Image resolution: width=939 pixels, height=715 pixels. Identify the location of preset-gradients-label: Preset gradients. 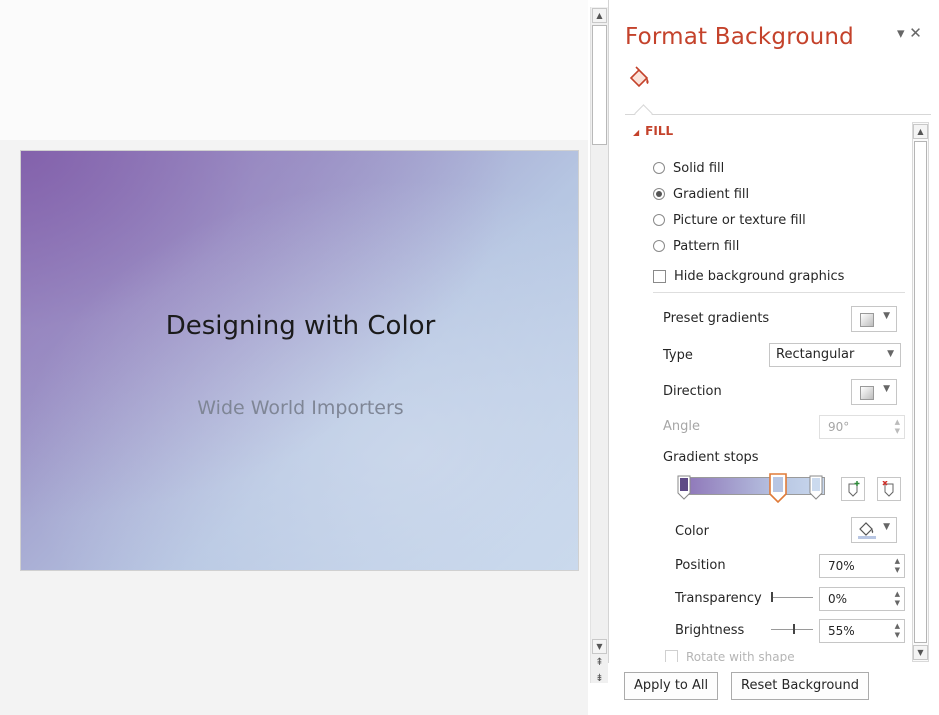
(716, 318).